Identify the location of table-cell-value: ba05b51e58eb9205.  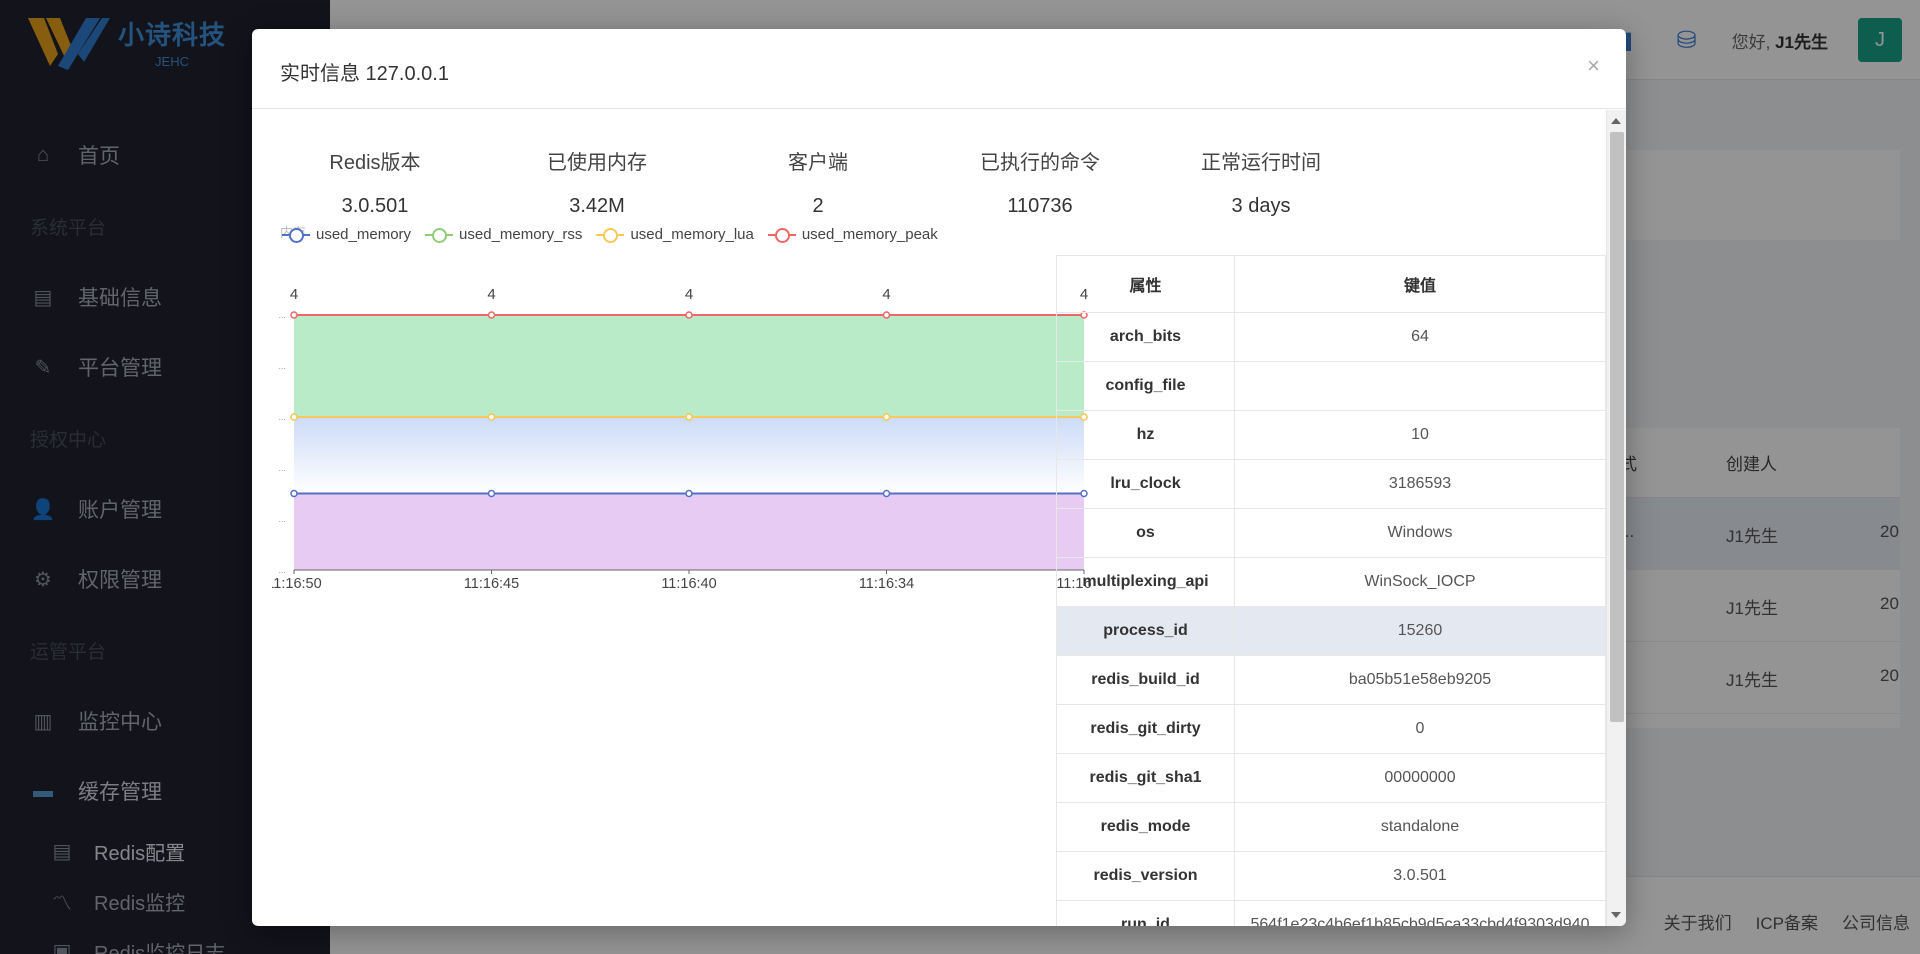
(1420, 680).